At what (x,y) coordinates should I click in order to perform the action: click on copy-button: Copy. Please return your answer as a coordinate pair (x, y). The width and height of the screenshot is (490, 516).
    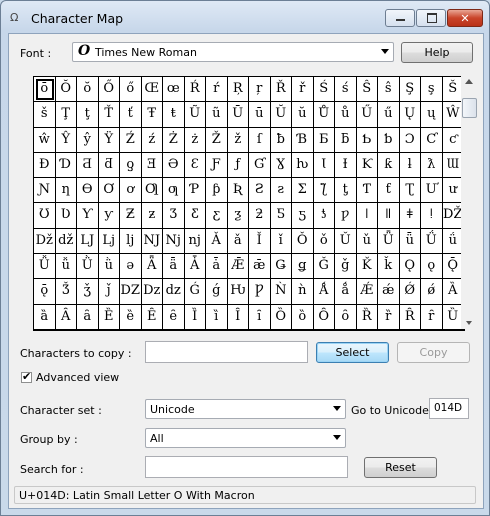
    Looking at the image, I should click on (433, 352).